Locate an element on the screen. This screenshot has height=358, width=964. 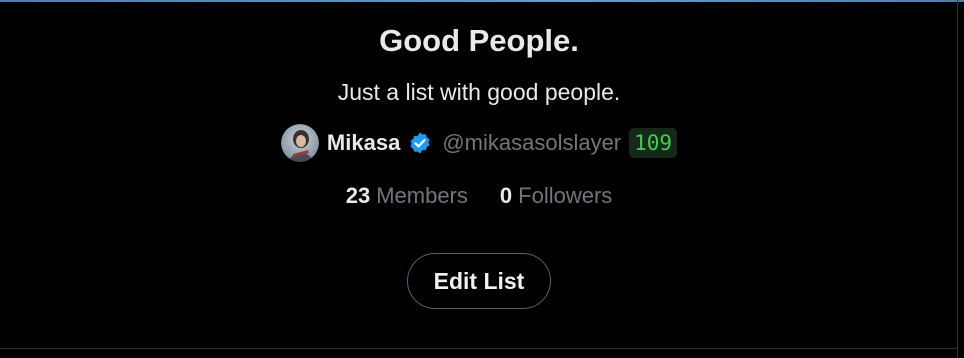
members-count: 23 is located at coordinates (358, 195).